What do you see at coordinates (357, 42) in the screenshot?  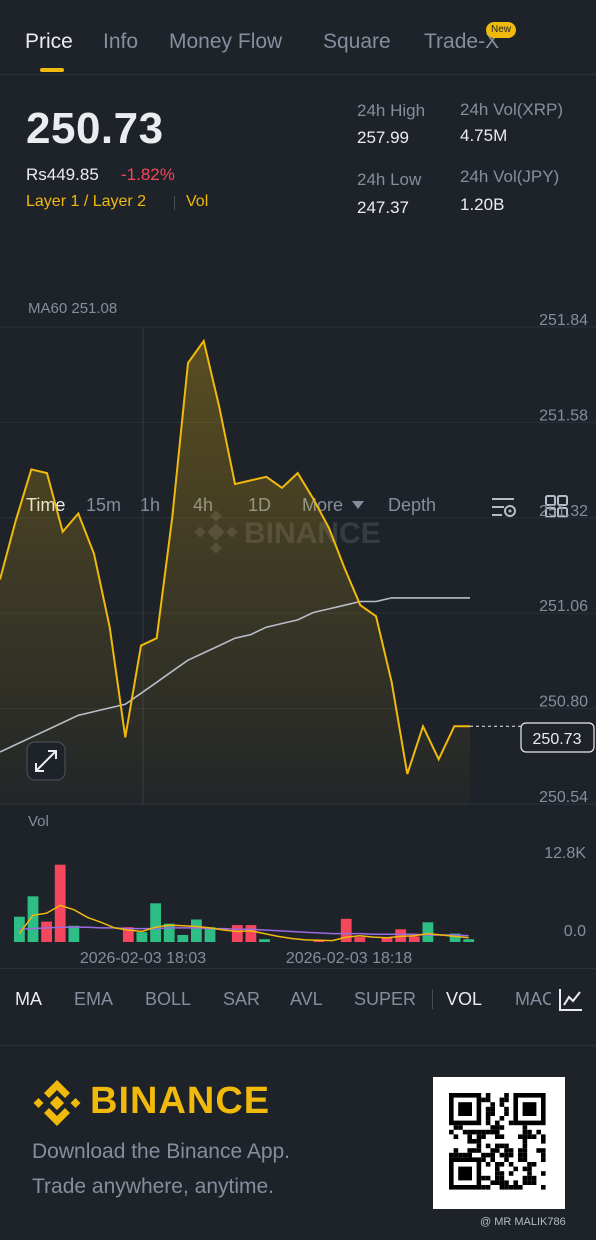 I see `tab-square: Square` at bounding box center [357, 42].